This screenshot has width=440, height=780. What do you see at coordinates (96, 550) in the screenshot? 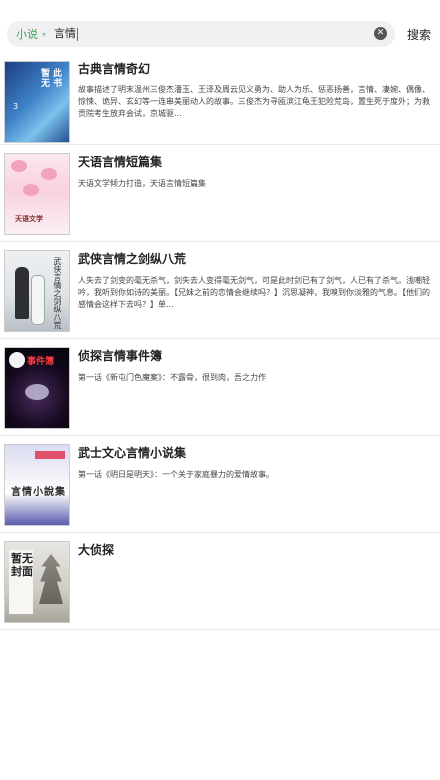
I see `book-title: 大侦探` at bounding box center [96, 550].